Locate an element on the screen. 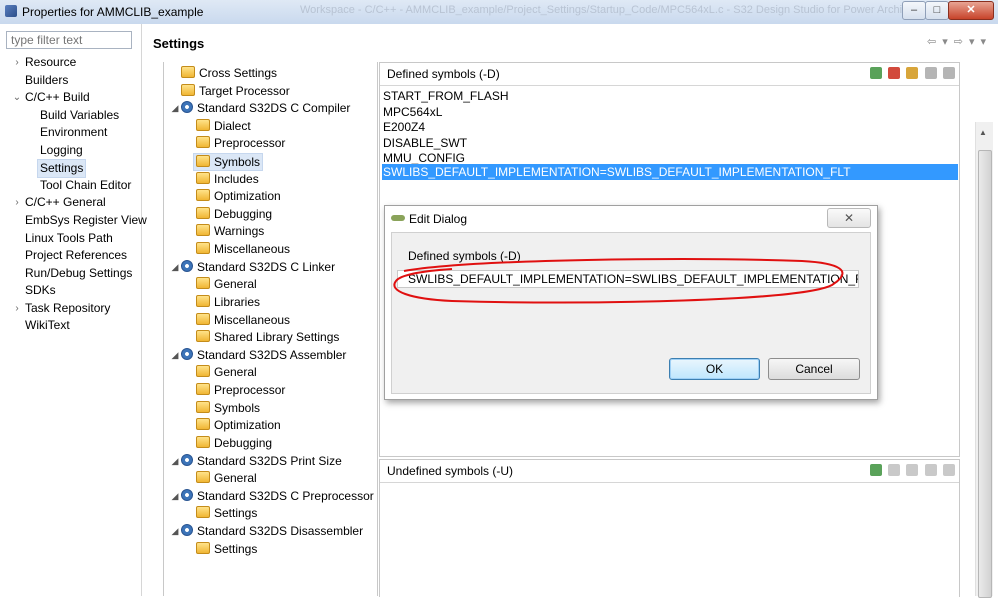  nav-item-cc-build: C/C++ Build is located at coordinates (57, 97).